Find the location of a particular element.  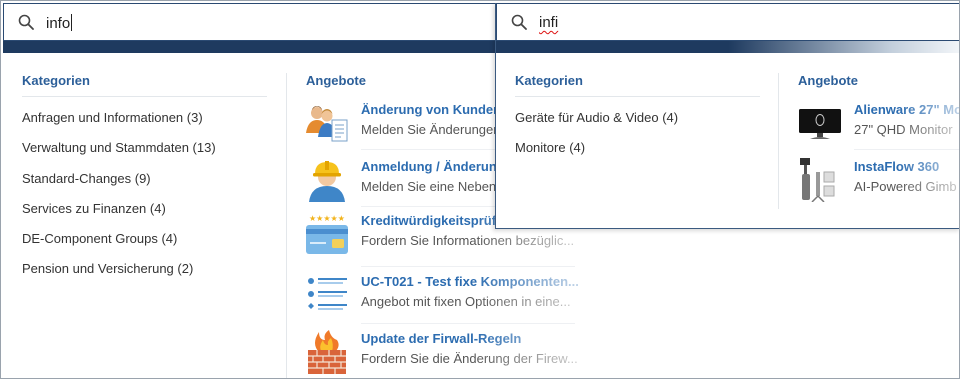

firewall-icon is located at coordinates (327, 352).